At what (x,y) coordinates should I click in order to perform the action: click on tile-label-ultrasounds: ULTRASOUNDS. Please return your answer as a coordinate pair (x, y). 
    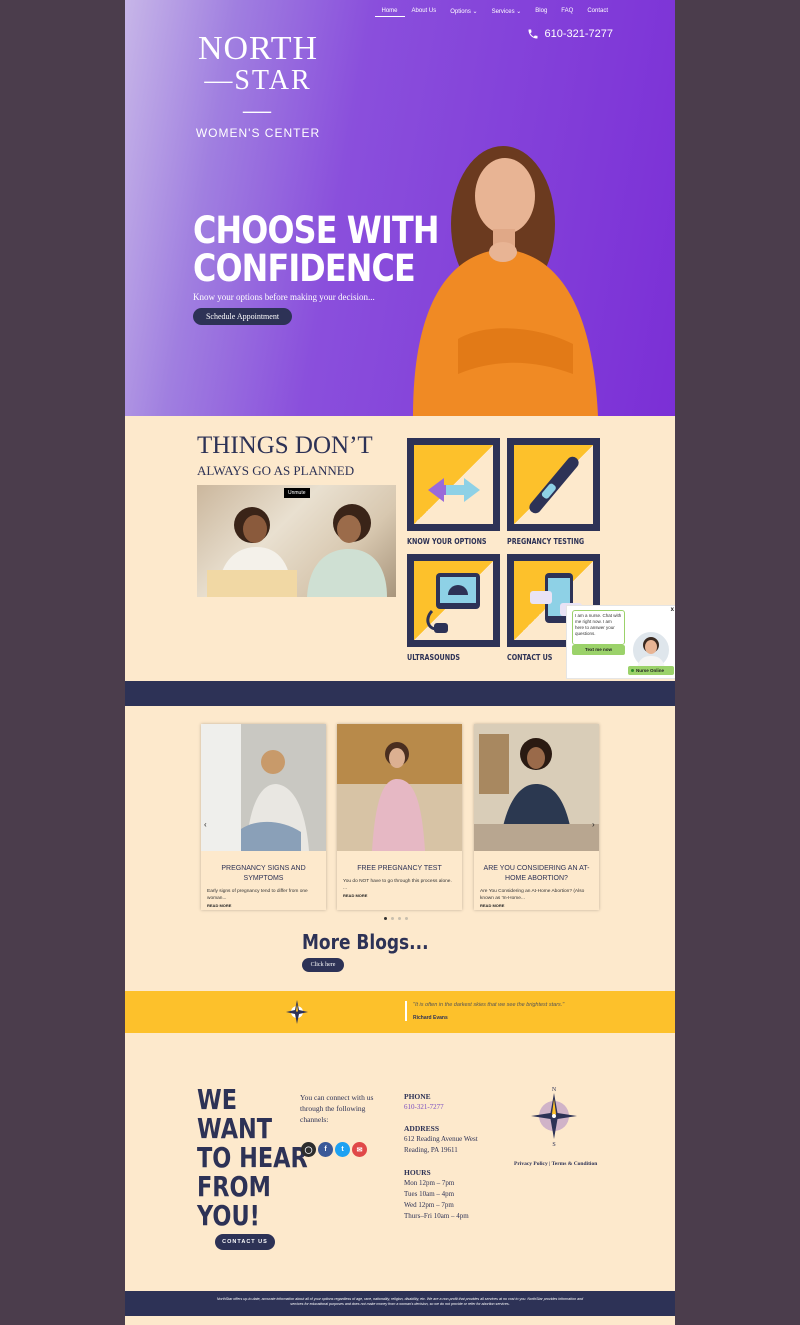
    Looking at the image, I should click on (433, 657).